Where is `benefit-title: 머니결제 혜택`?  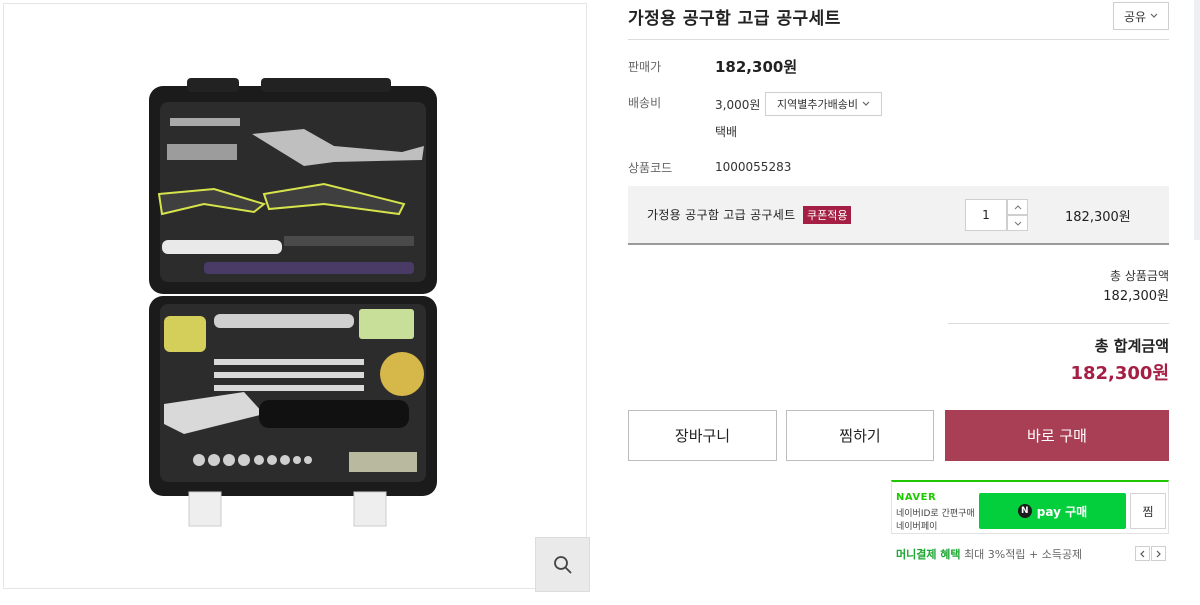 benefit-title: 머니결제 혜택 is located at coordinates (928, 554).